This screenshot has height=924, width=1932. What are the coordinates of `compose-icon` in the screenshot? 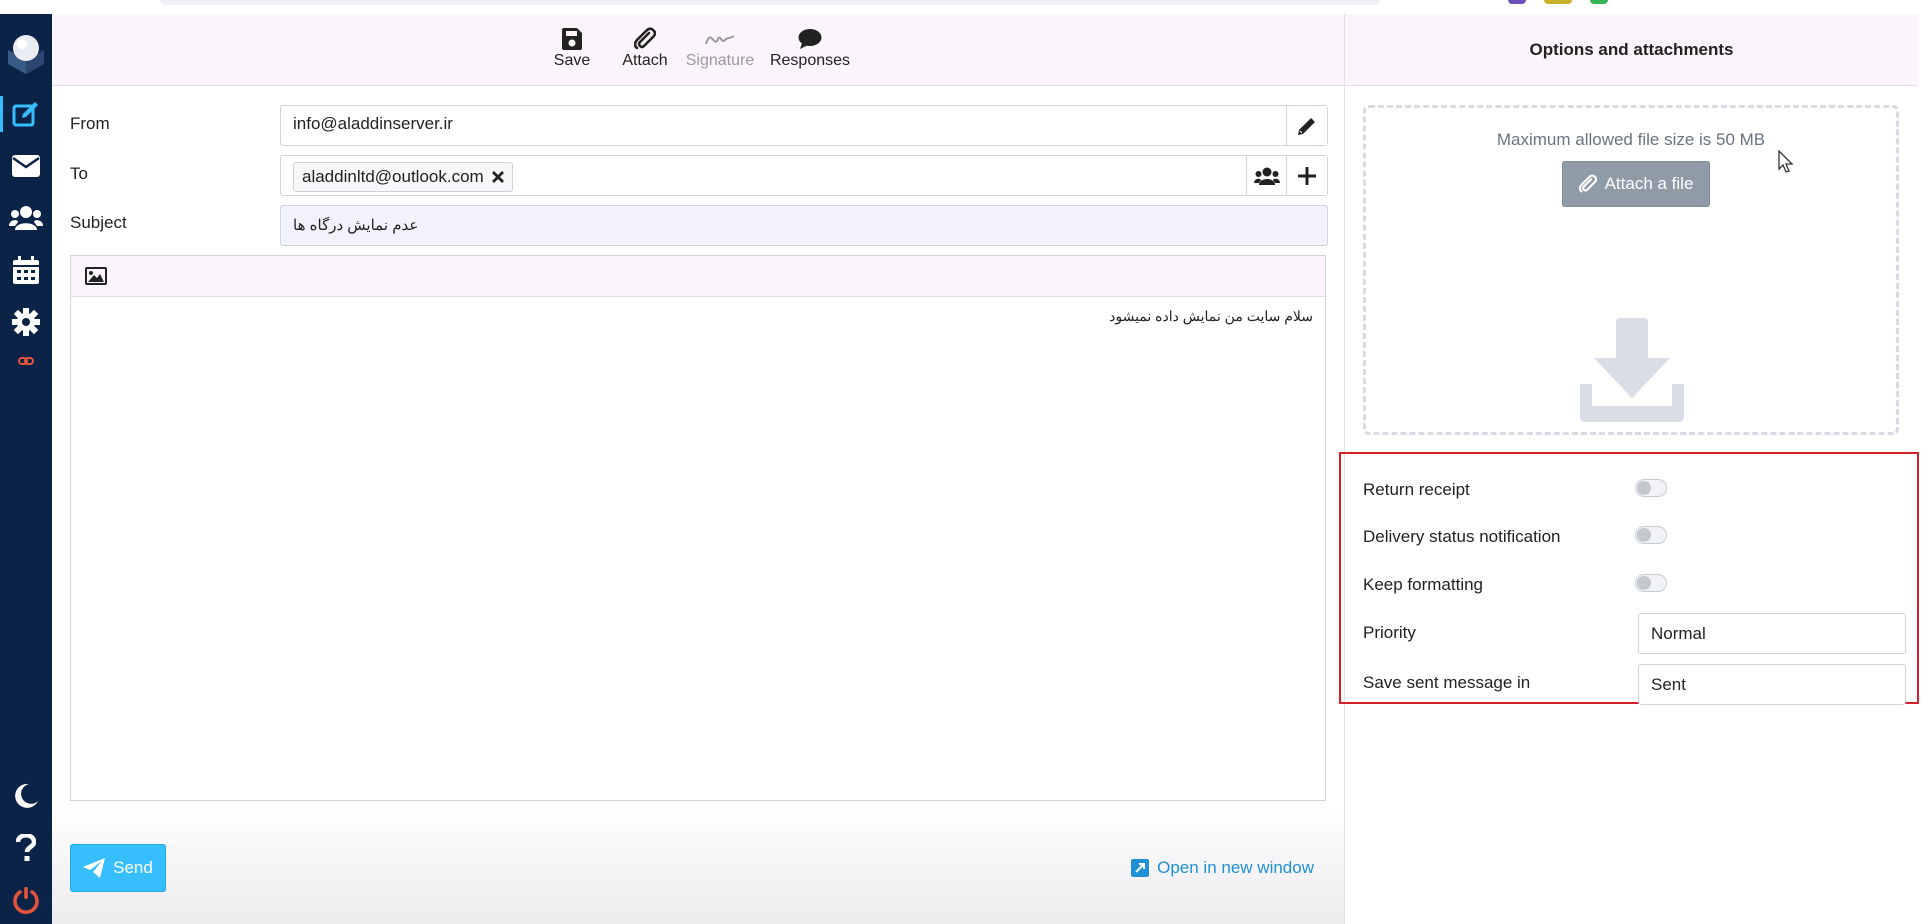 It's located at (25, 114).